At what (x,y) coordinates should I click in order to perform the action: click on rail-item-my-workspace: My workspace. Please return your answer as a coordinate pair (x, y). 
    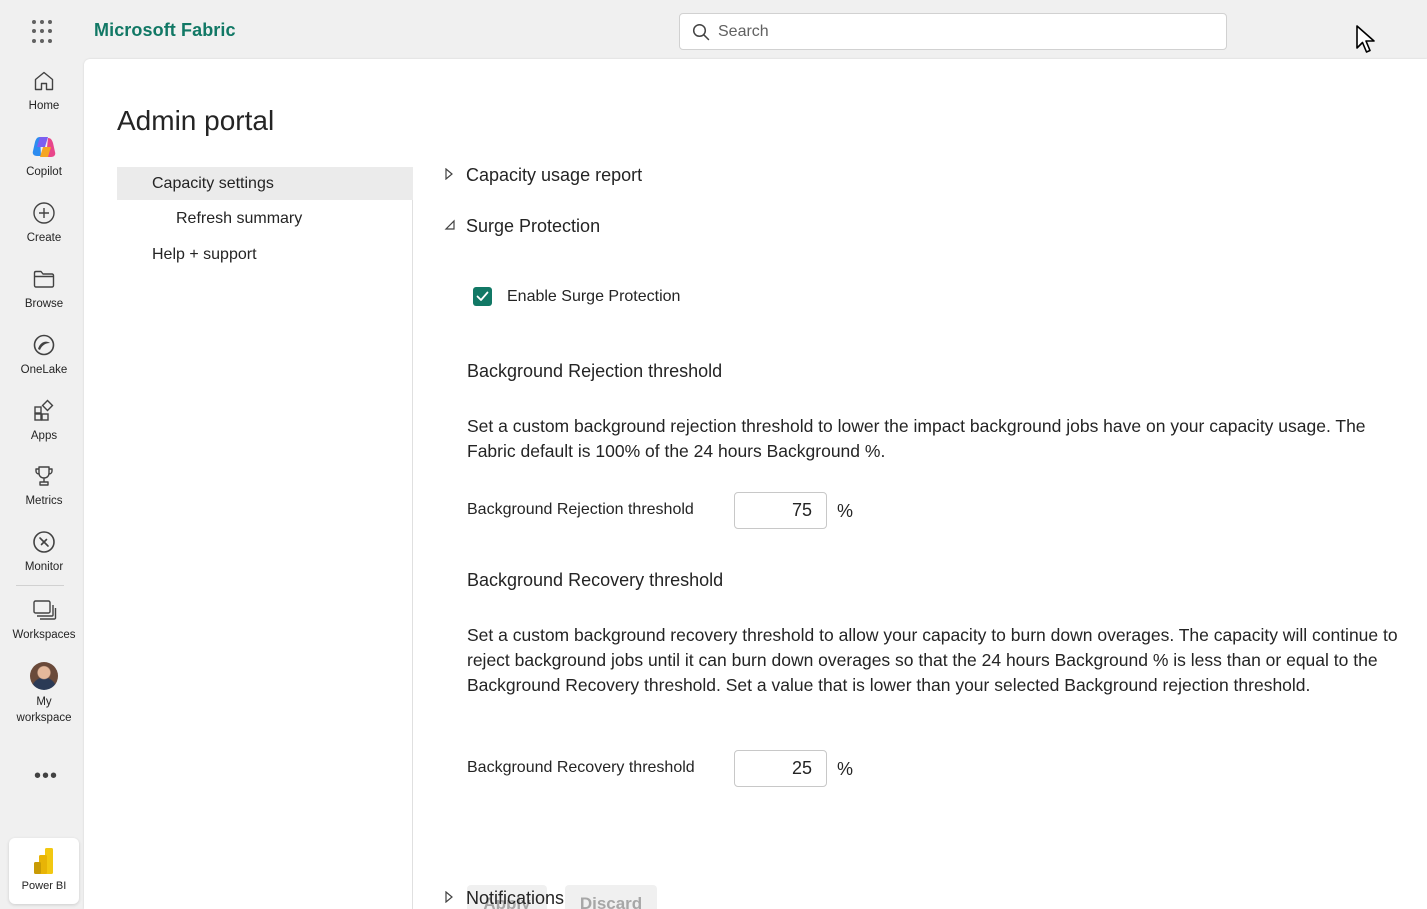
    Looking at the image, I should click on (44, 697).